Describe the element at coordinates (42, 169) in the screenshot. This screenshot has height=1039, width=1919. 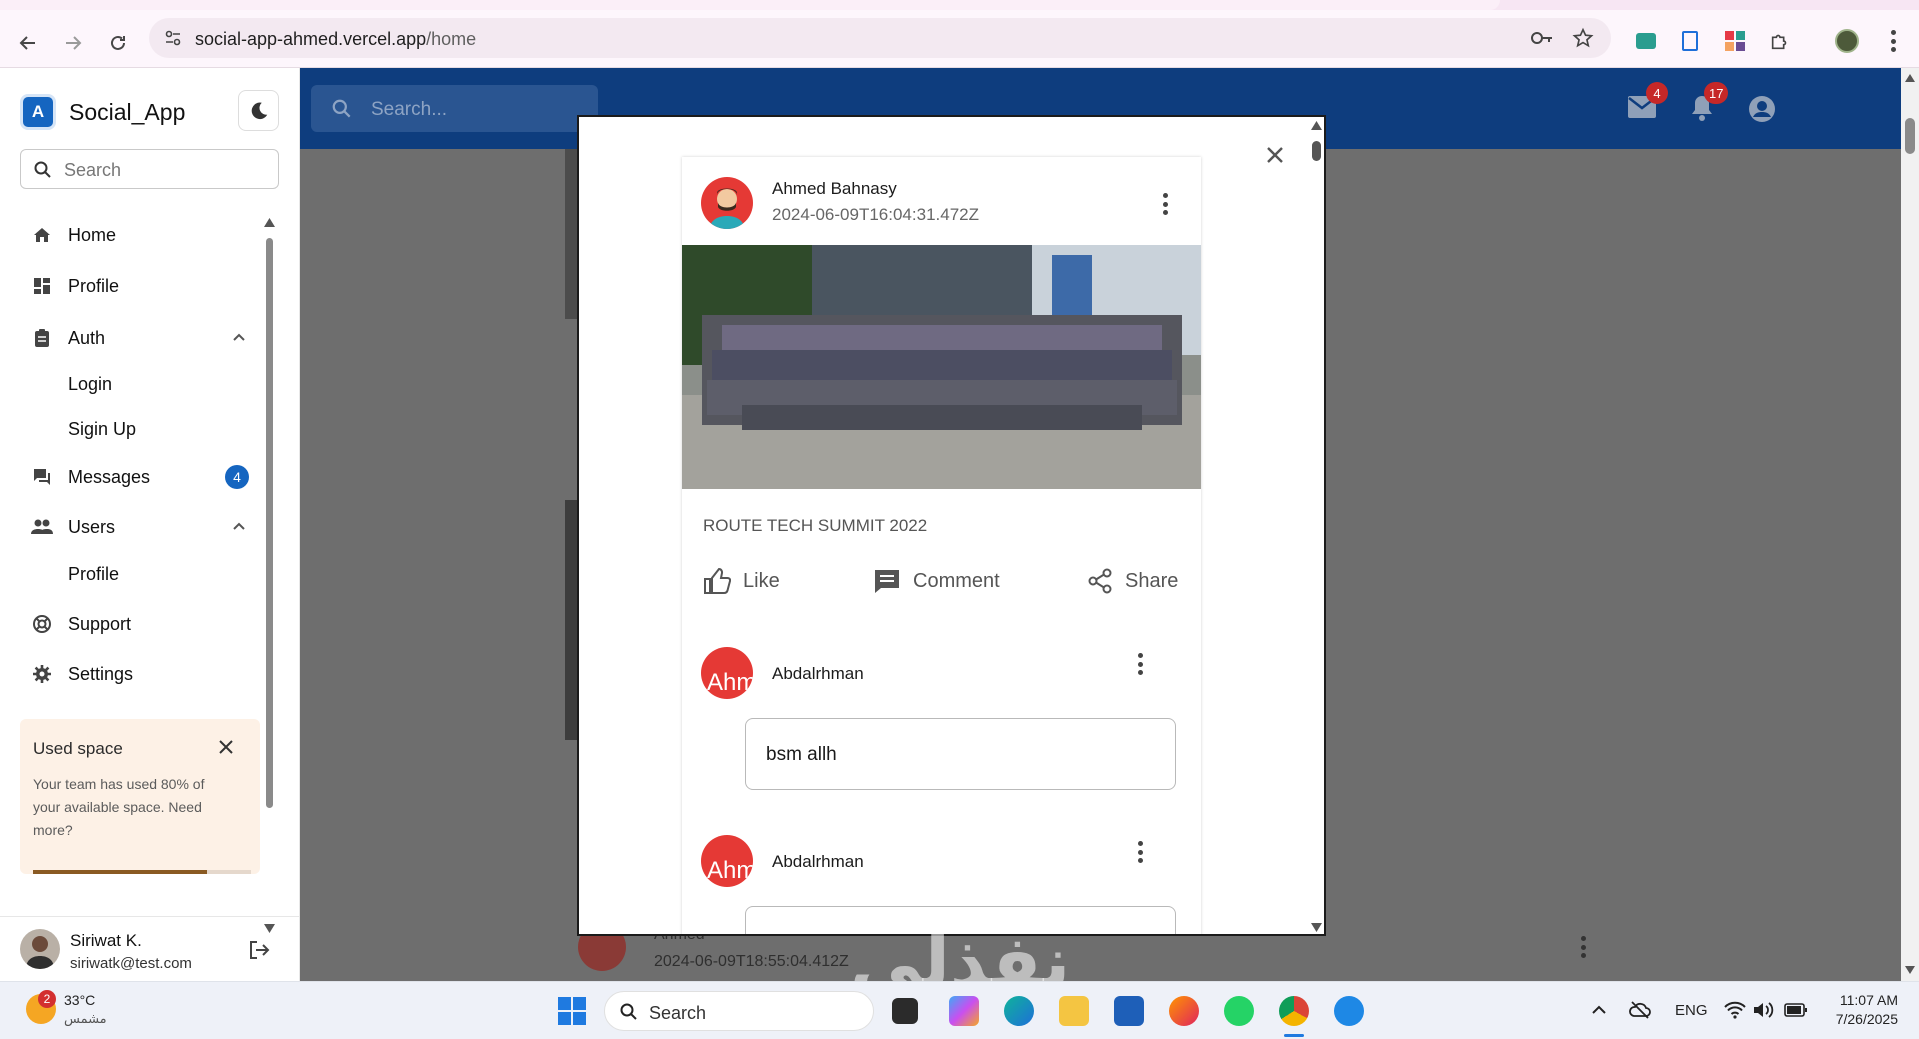
I see `search-icon` at that location.